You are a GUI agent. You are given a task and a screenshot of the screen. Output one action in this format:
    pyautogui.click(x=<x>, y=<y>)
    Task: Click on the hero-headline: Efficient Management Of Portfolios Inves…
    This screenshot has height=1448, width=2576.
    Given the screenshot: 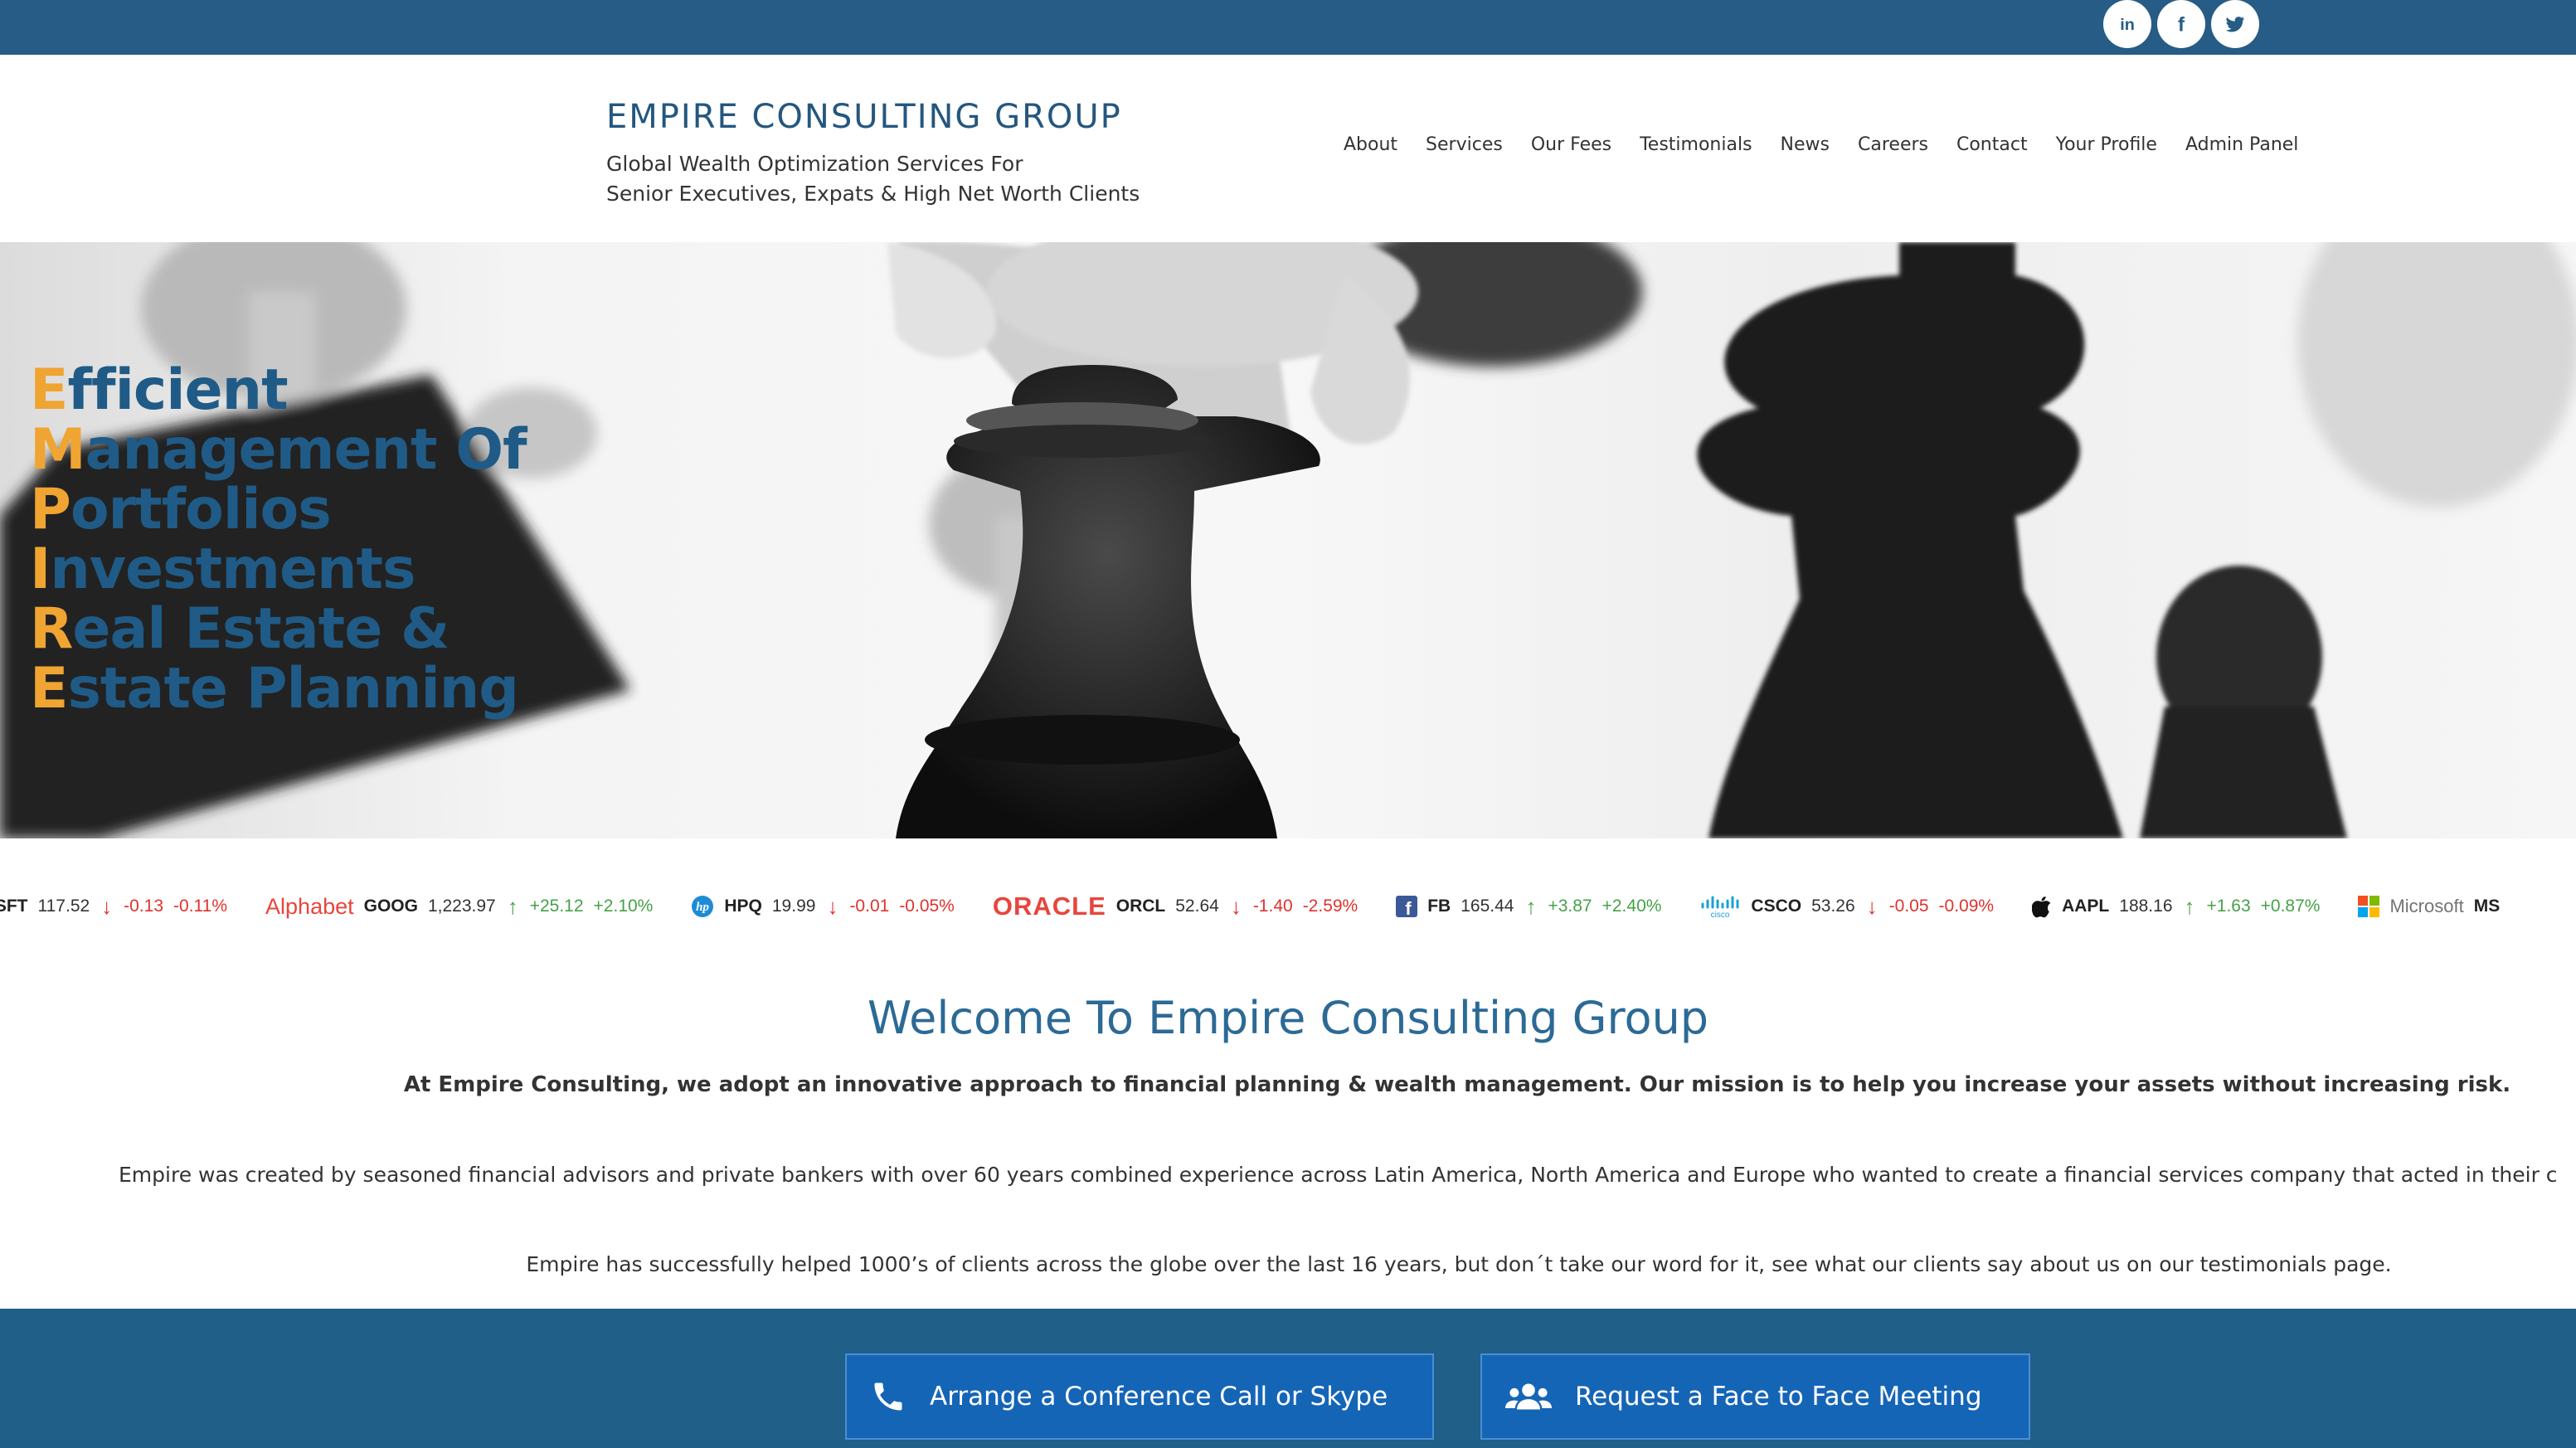 What is the action you would take?
    pyautogui.click(x=279, y=540)
    